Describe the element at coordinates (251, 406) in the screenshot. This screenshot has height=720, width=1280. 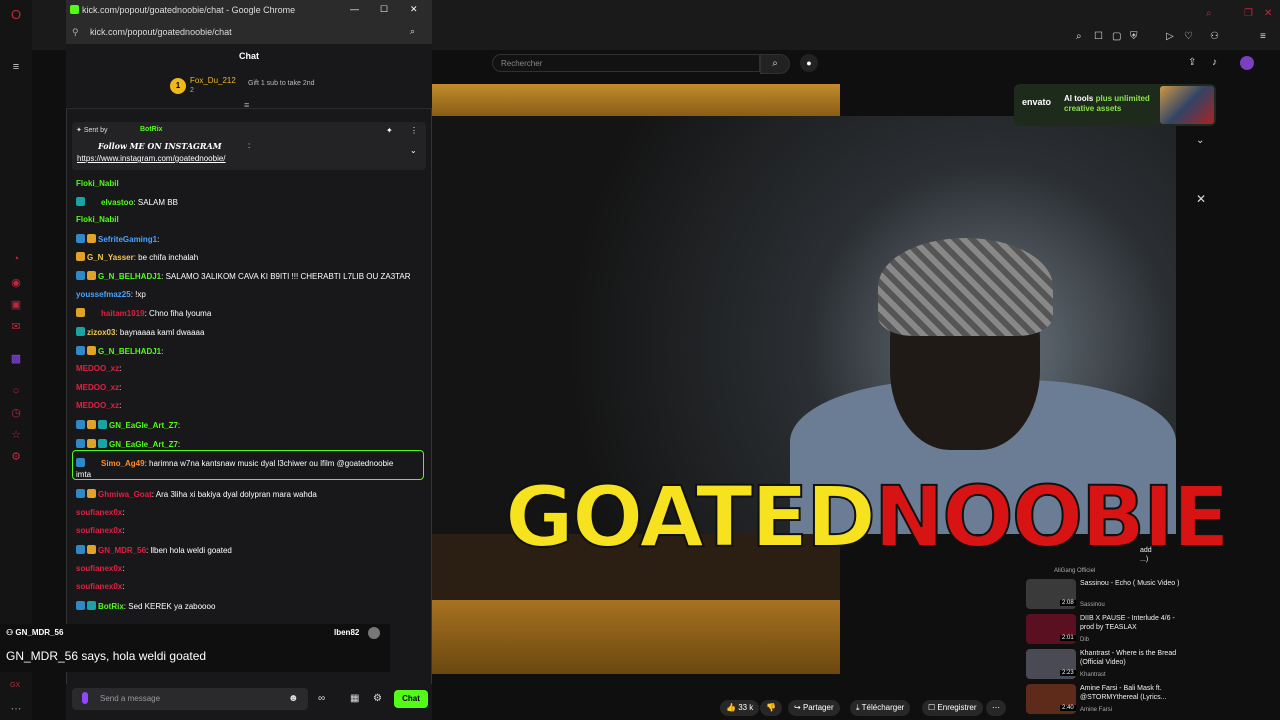
I see `chat-message: MEDOO_xz:` at that location.